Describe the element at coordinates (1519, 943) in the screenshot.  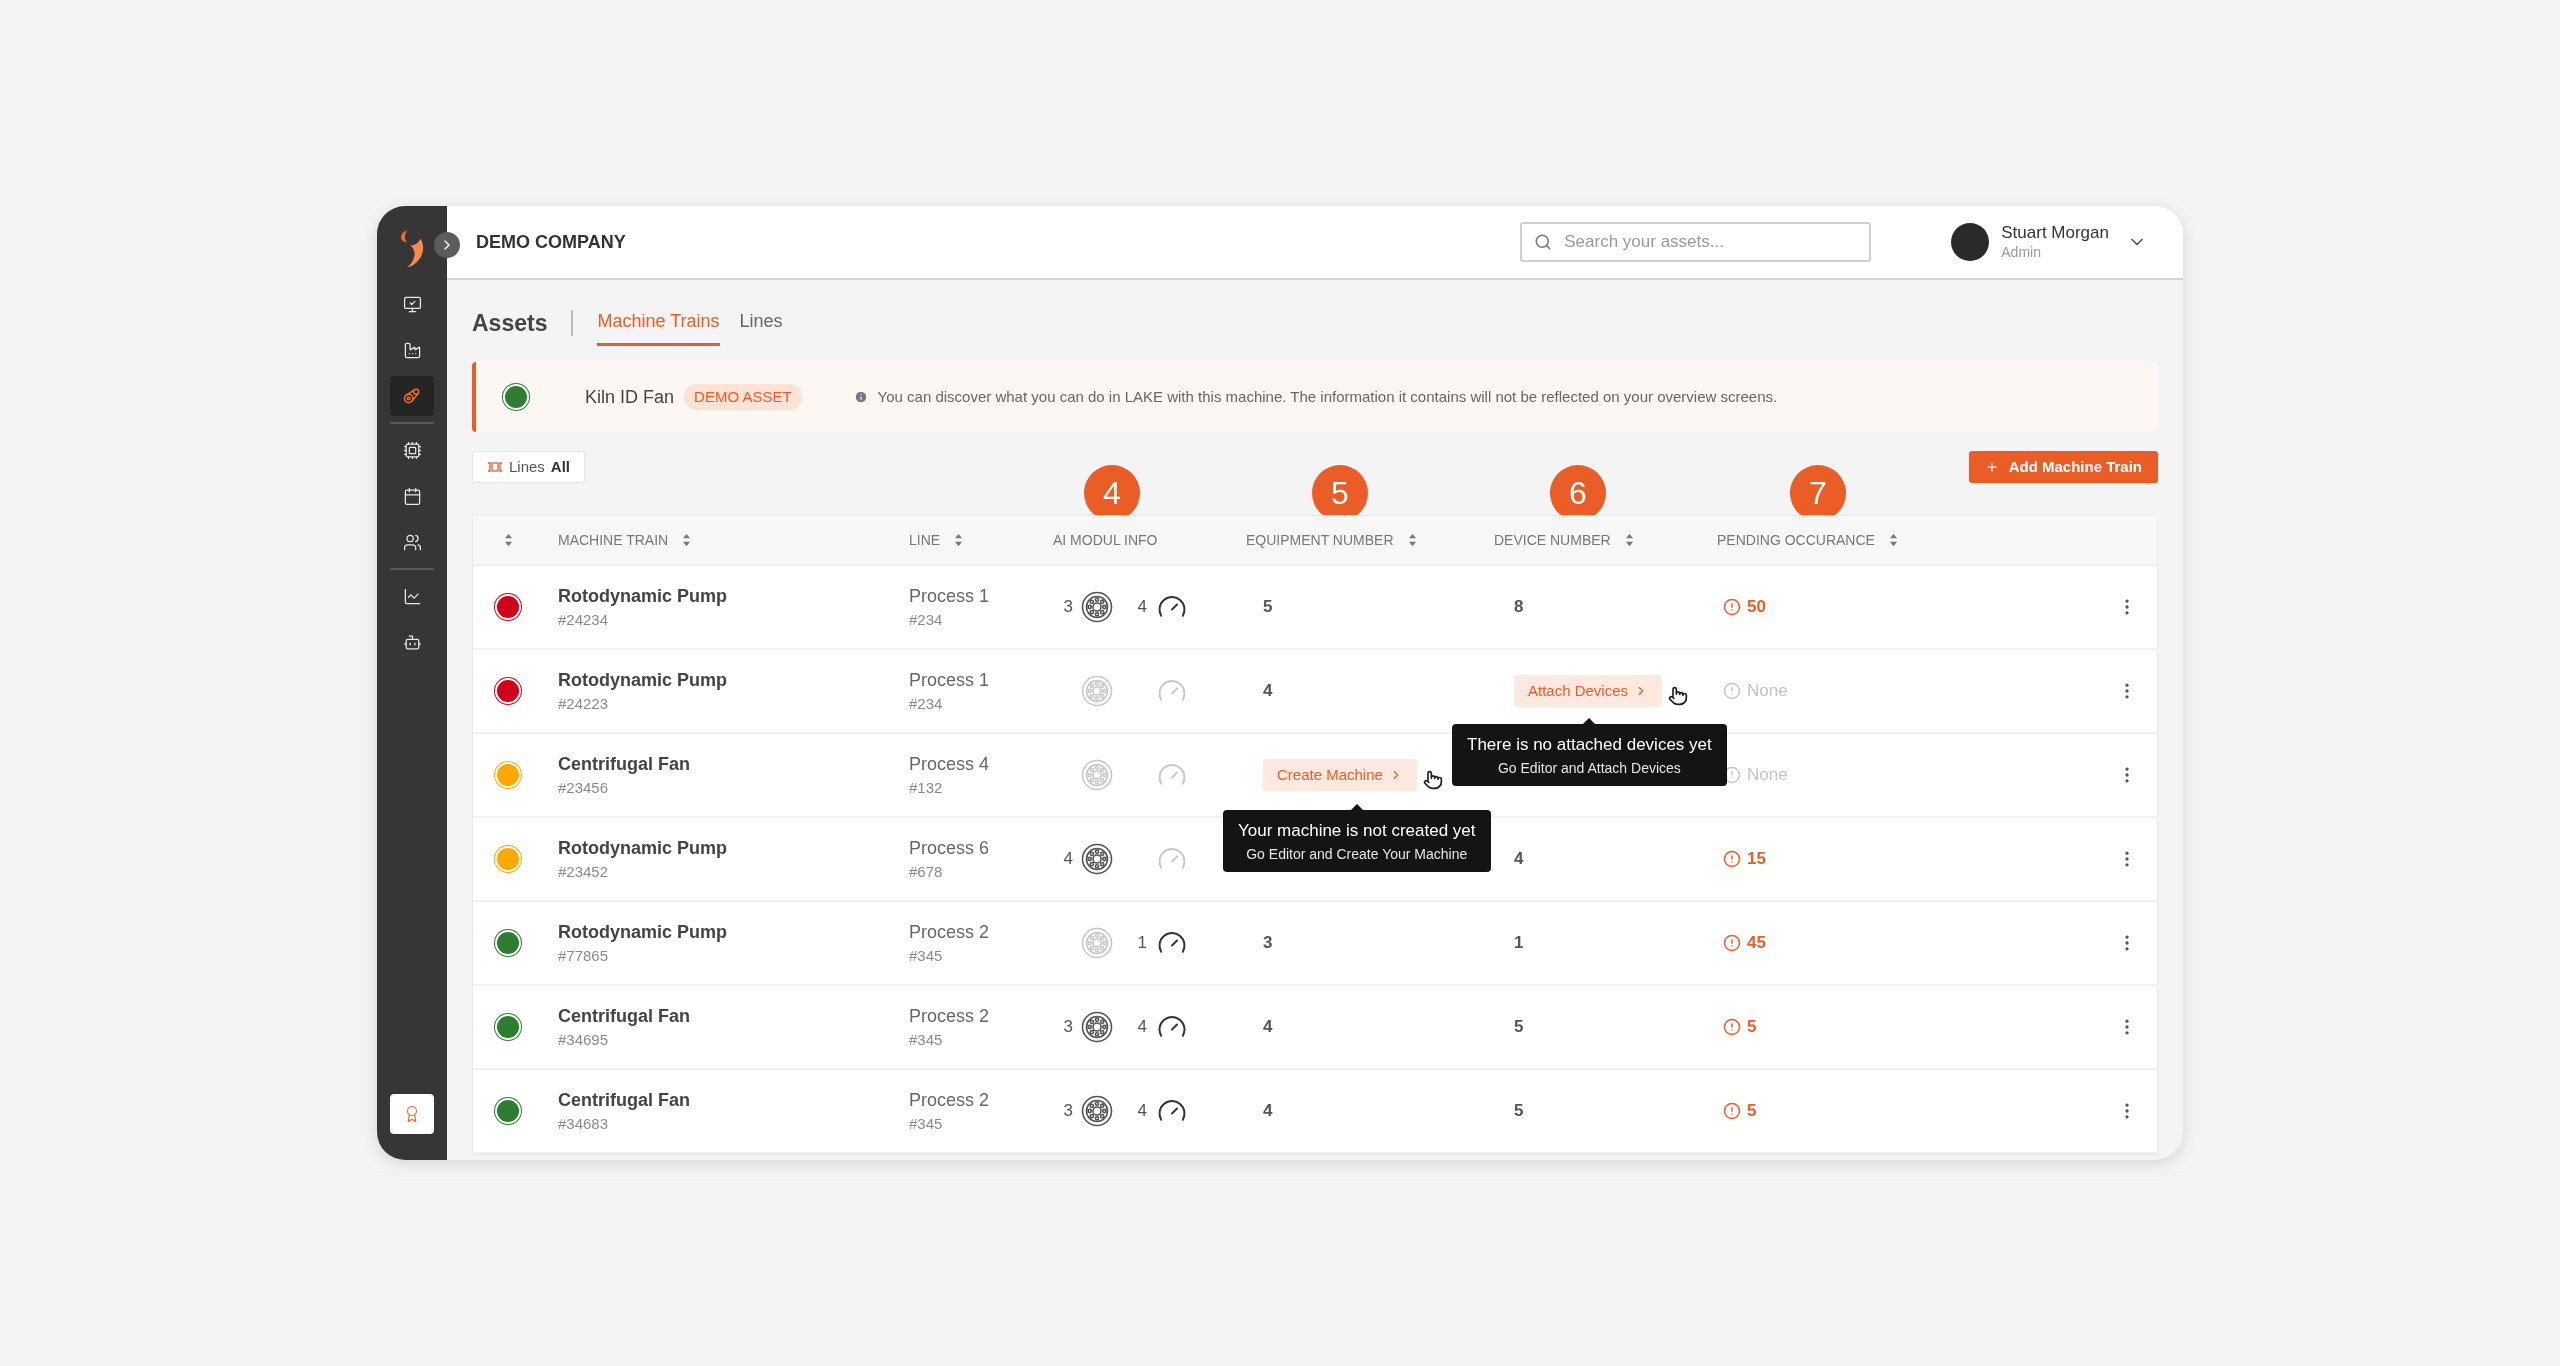
I see `number-text: 1` at that location.